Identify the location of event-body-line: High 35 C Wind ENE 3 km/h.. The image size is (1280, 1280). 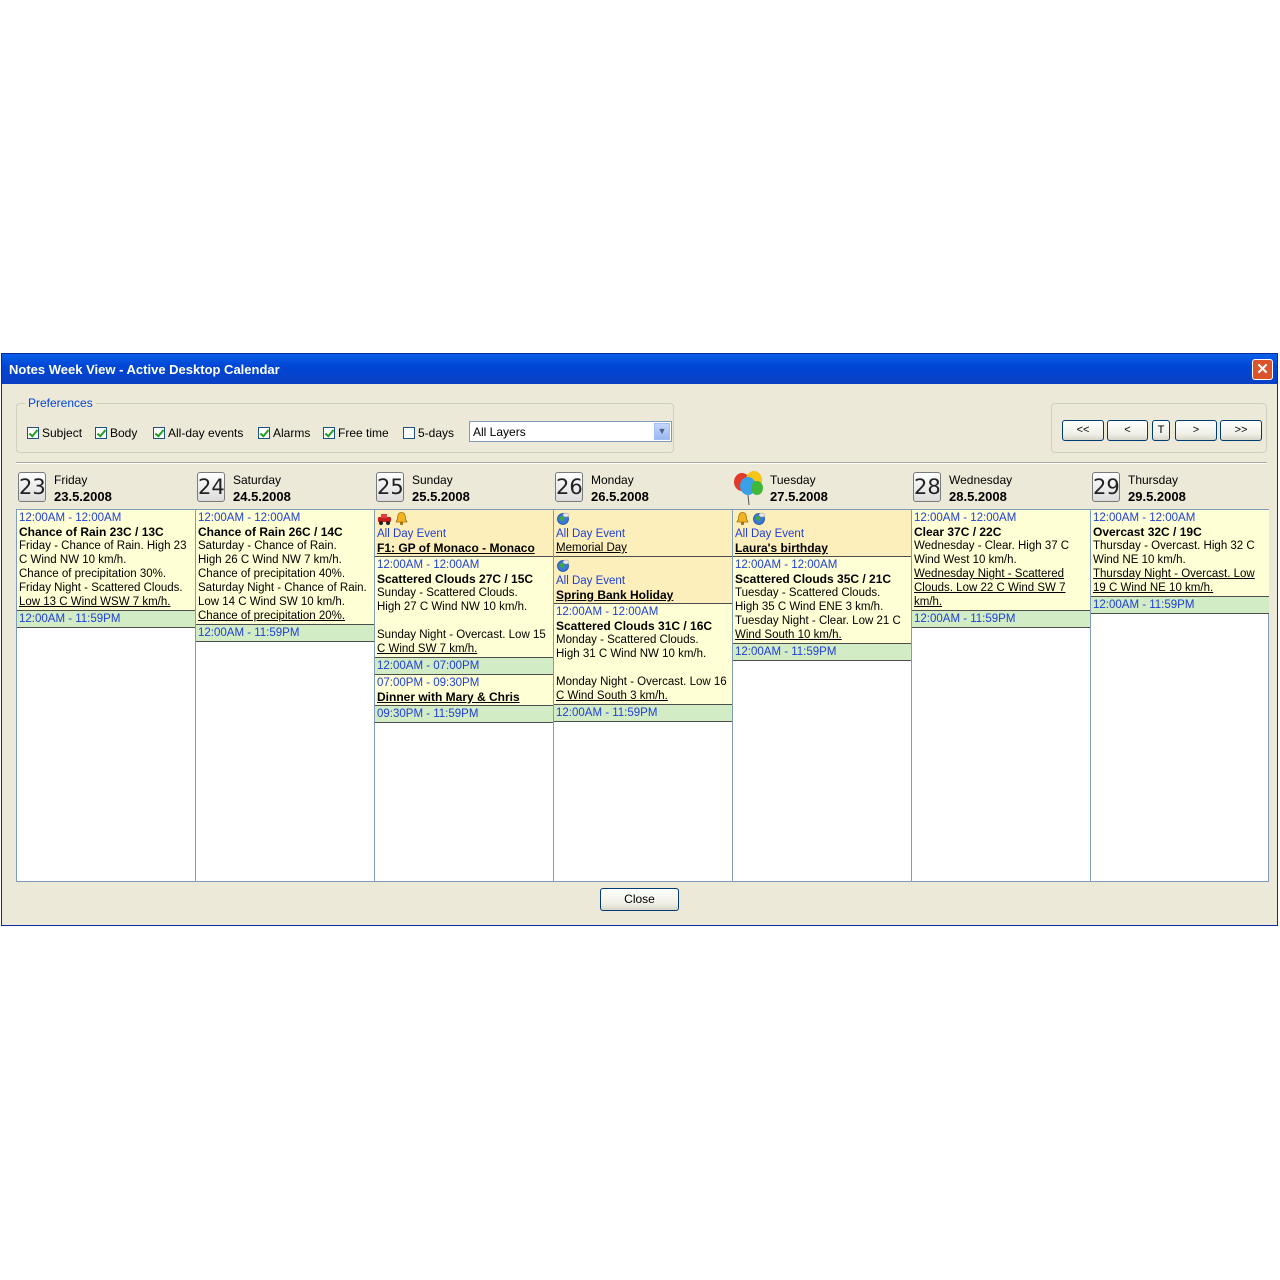
(809, 607).